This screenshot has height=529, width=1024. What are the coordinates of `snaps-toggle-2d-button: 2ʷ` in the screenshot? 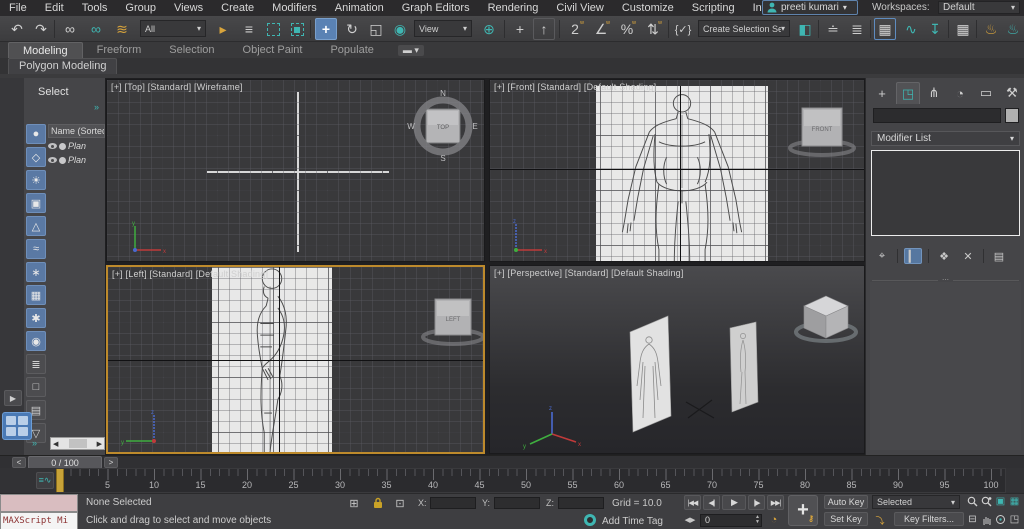 It's located at (575, 29).